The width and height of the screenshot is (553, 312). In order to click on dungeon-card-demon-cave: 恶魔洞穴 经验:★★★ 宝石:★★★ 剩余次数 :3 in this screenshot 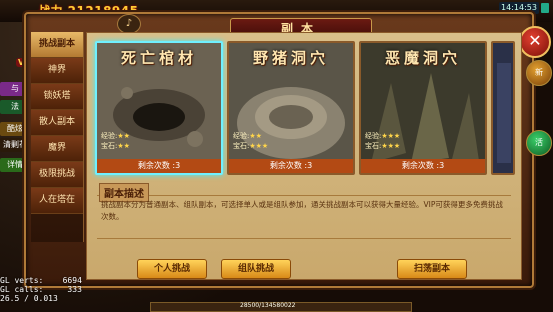, I will do `click(423, 108)`.